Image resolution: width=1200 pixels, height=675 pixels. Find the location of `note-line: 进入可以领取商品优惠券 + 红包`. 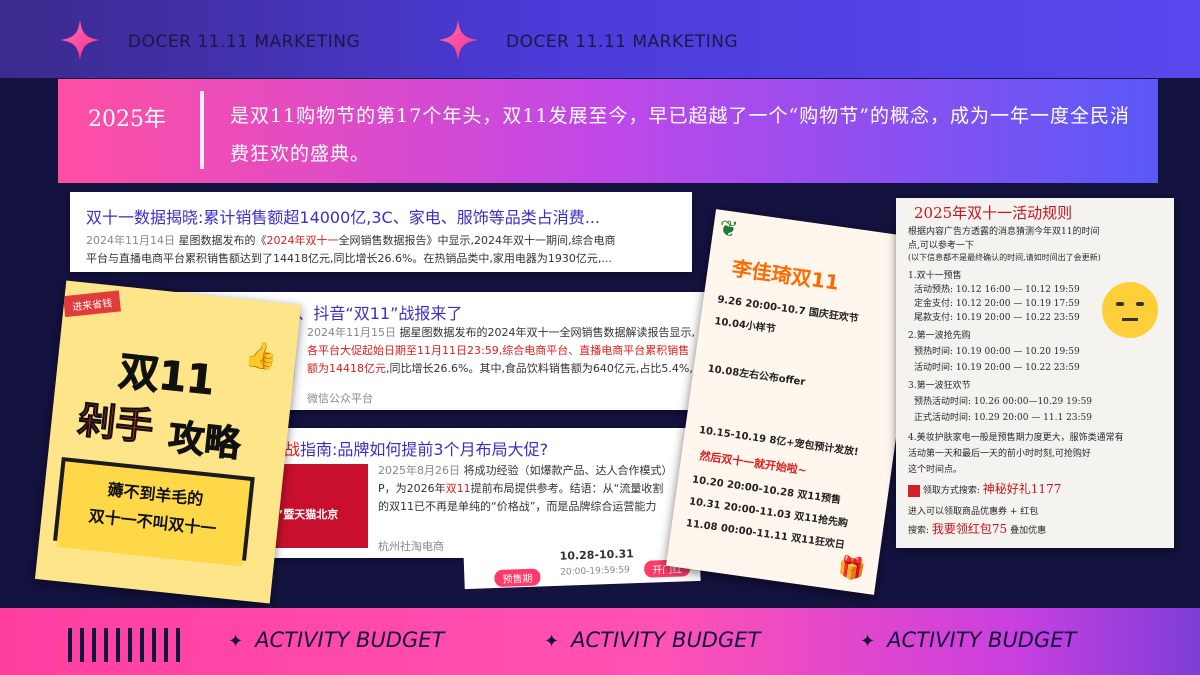

note-line: 进入可以领取商品优惠券 + 红包 is located at coordinates (973, 512).